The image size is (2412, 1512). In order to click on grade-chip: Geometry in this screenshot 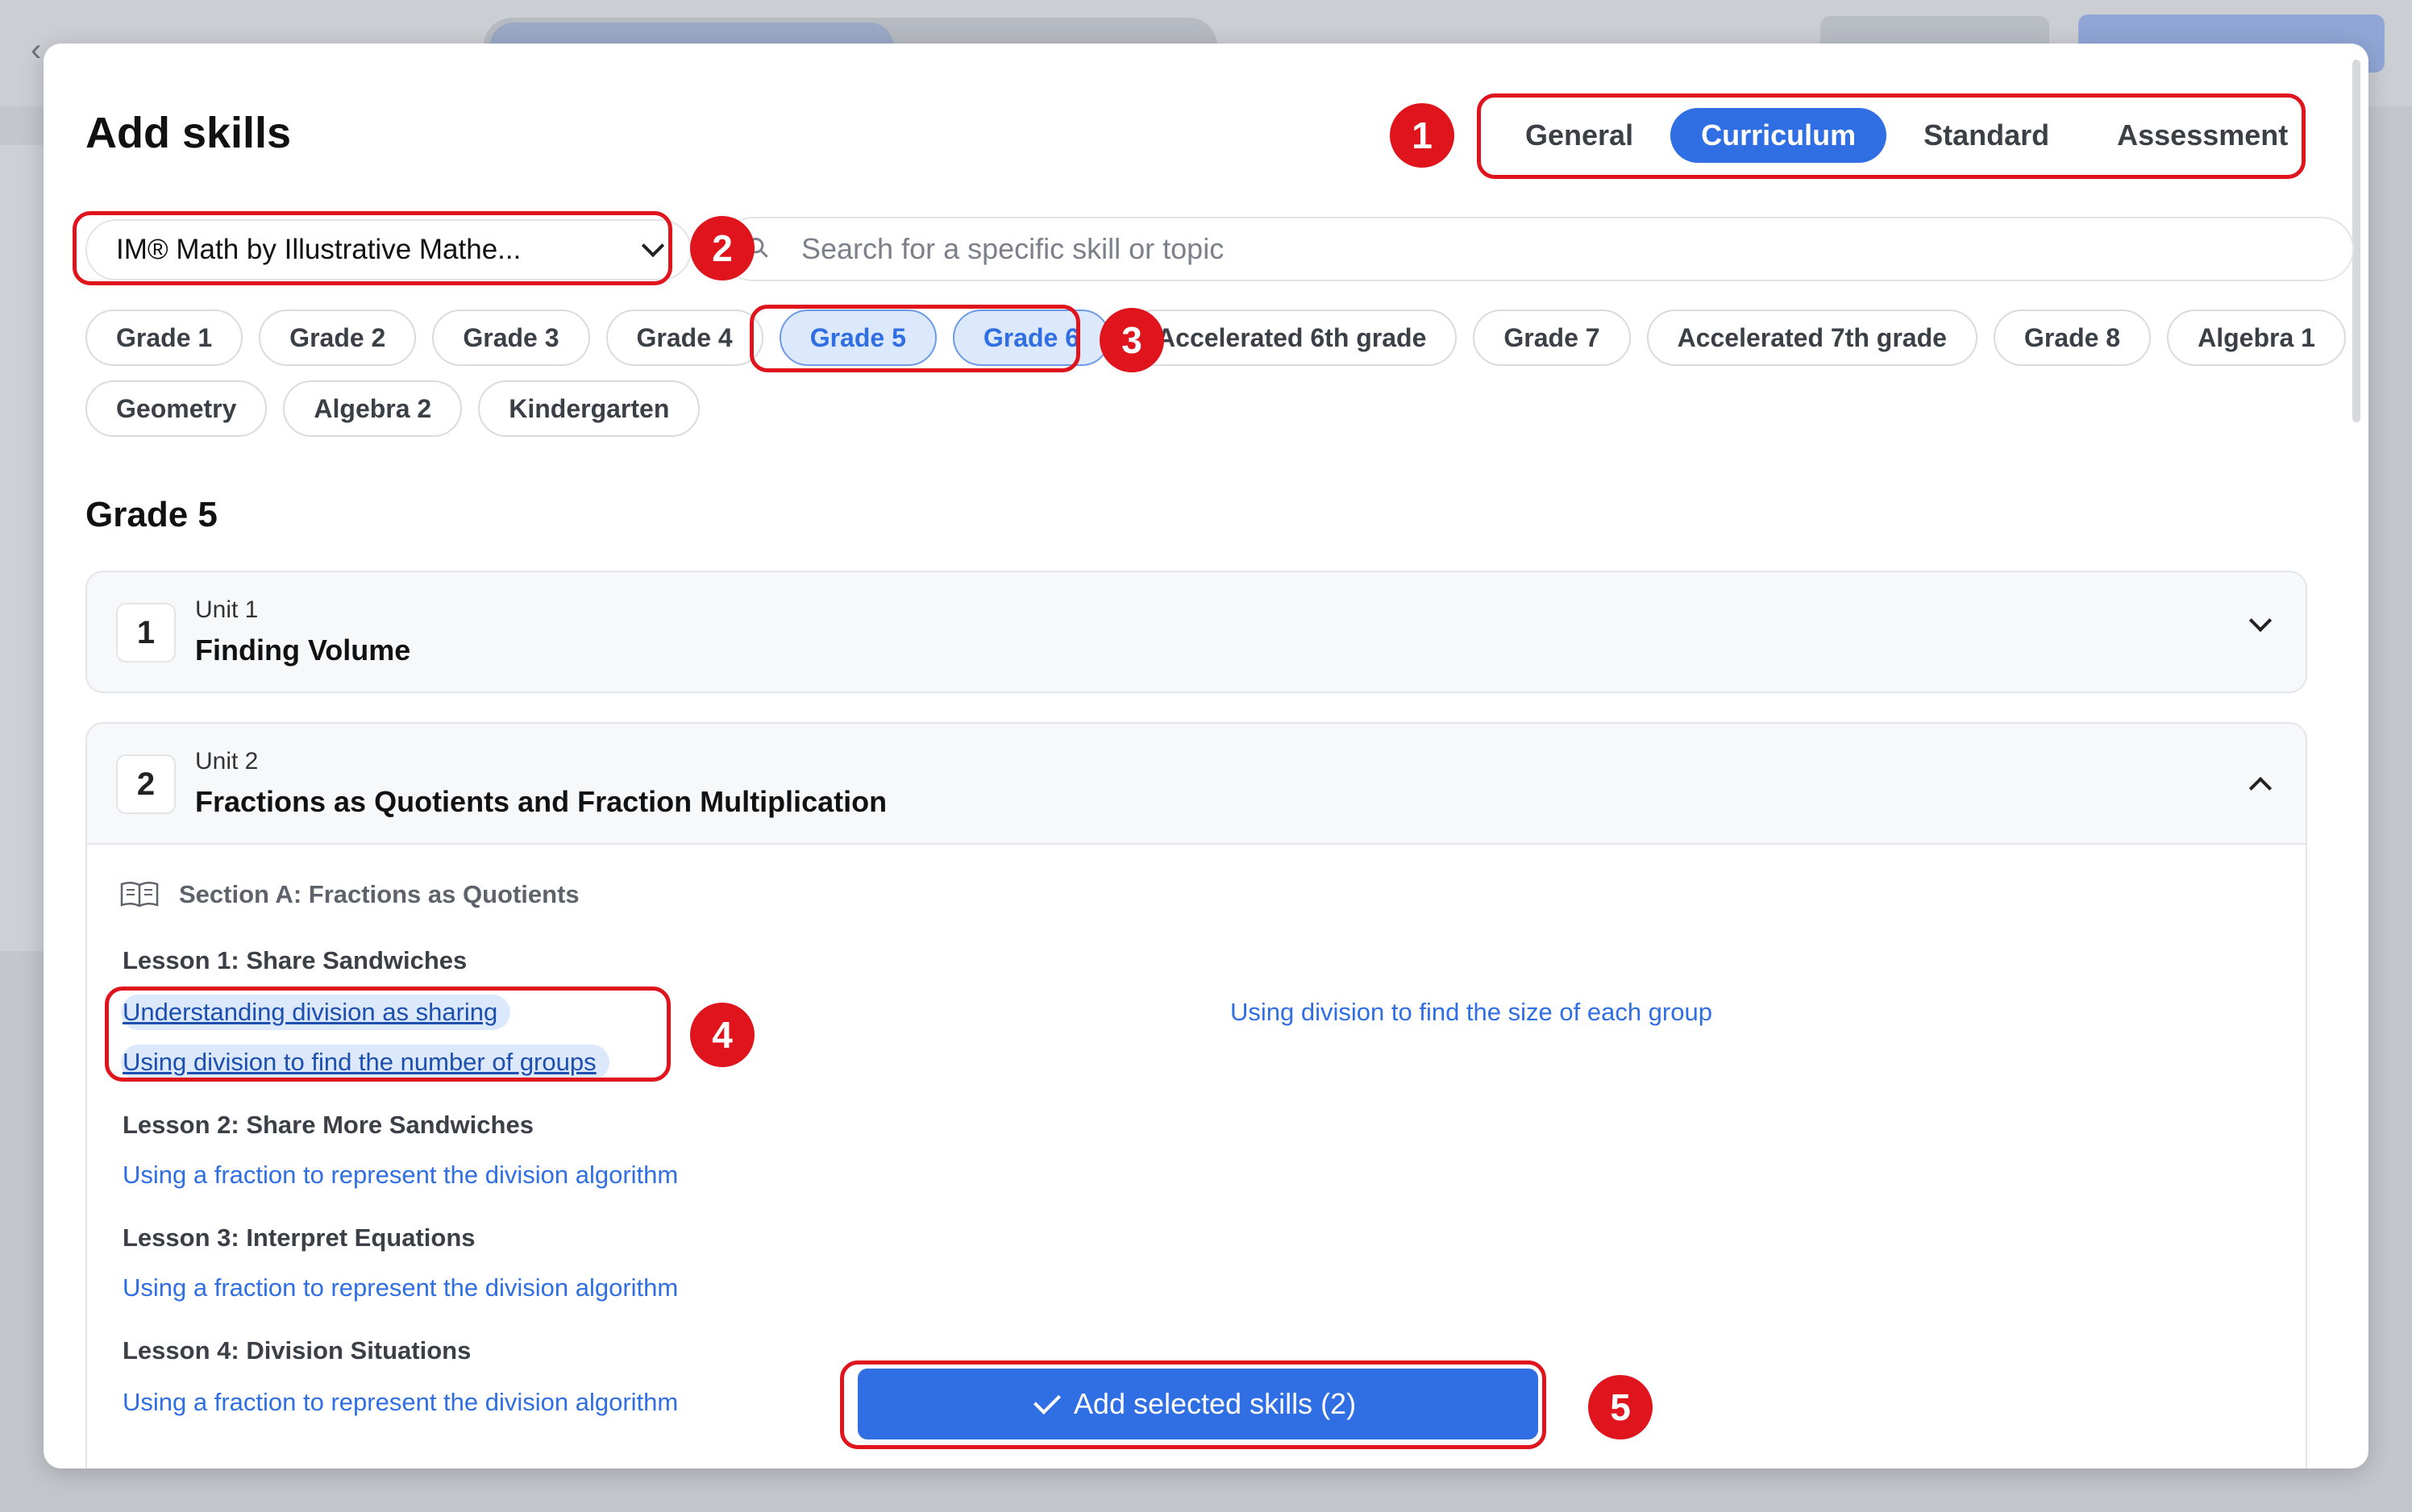, I will do `click(176, 408)`.